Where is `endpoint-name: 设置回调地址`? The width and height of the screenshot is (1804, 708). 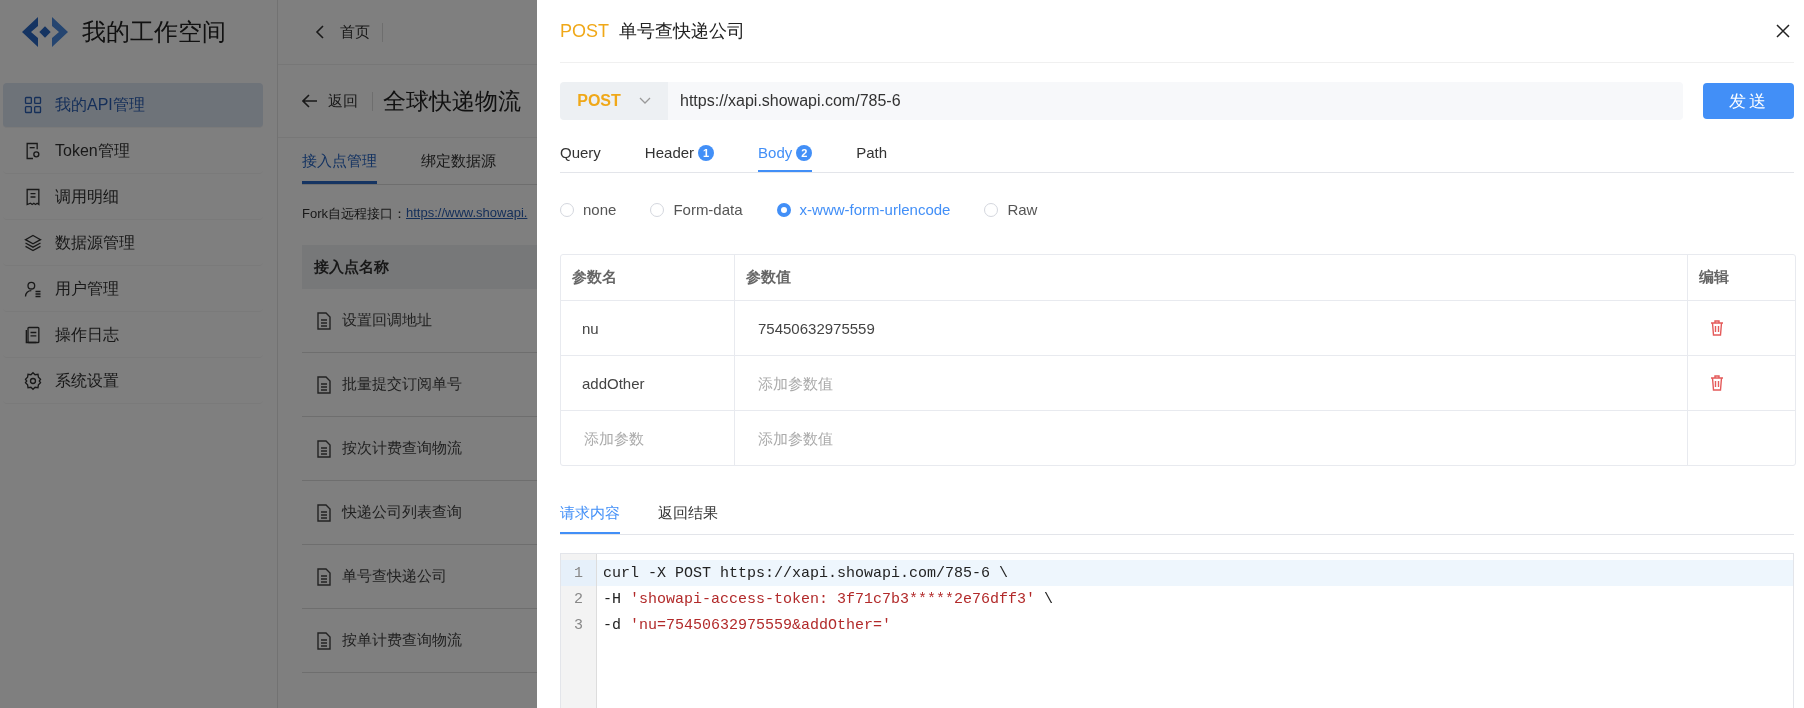
endpoint-name: 设置回调地址 is located at coordinates (387, 320).